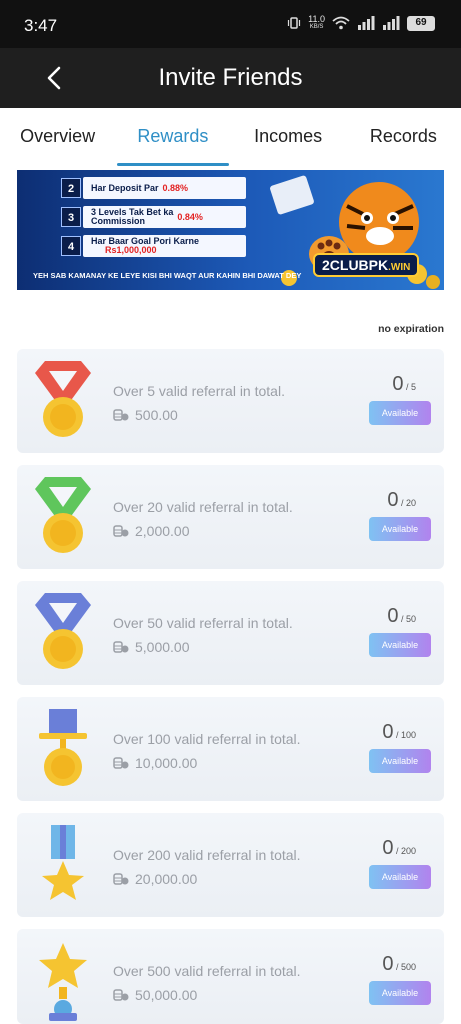 Image resolution: width=461 pixels, height=1024 pixels. I want to click on banner-offer-row: 3 3 Levels Tak Bet ka Commission 0.84%, so click(153, 216).